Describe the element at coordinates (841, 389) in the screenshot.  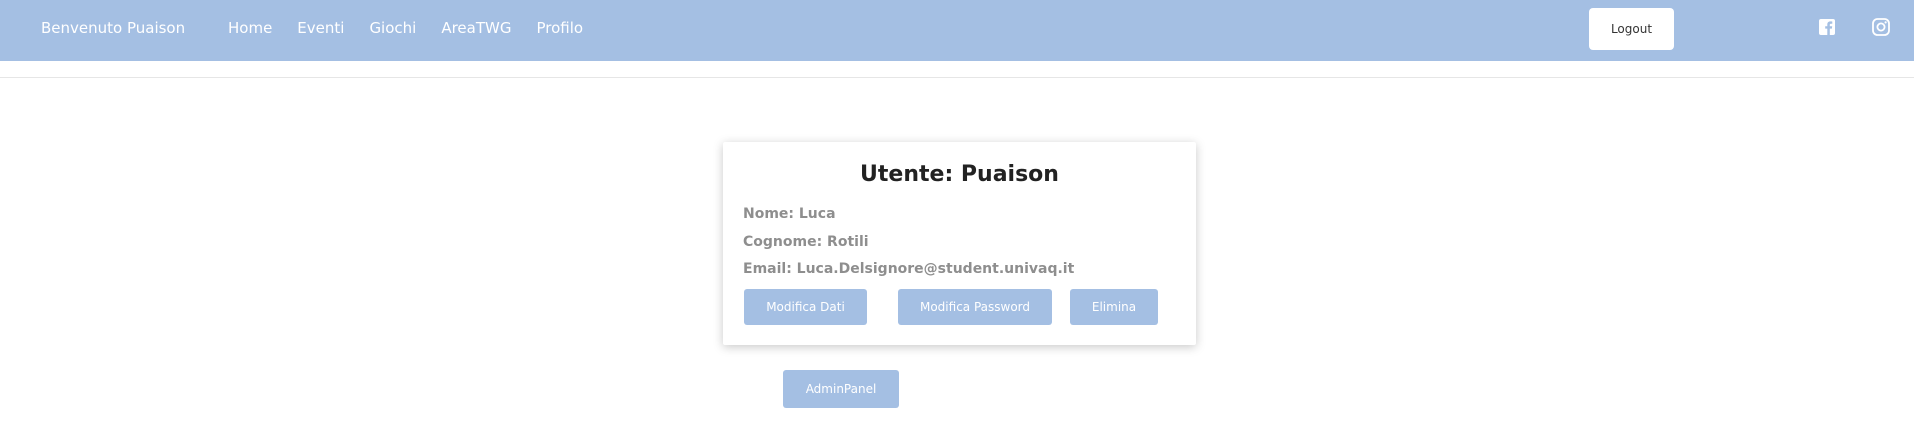
I see `admin-panel-button: AdminPanel` at that location.